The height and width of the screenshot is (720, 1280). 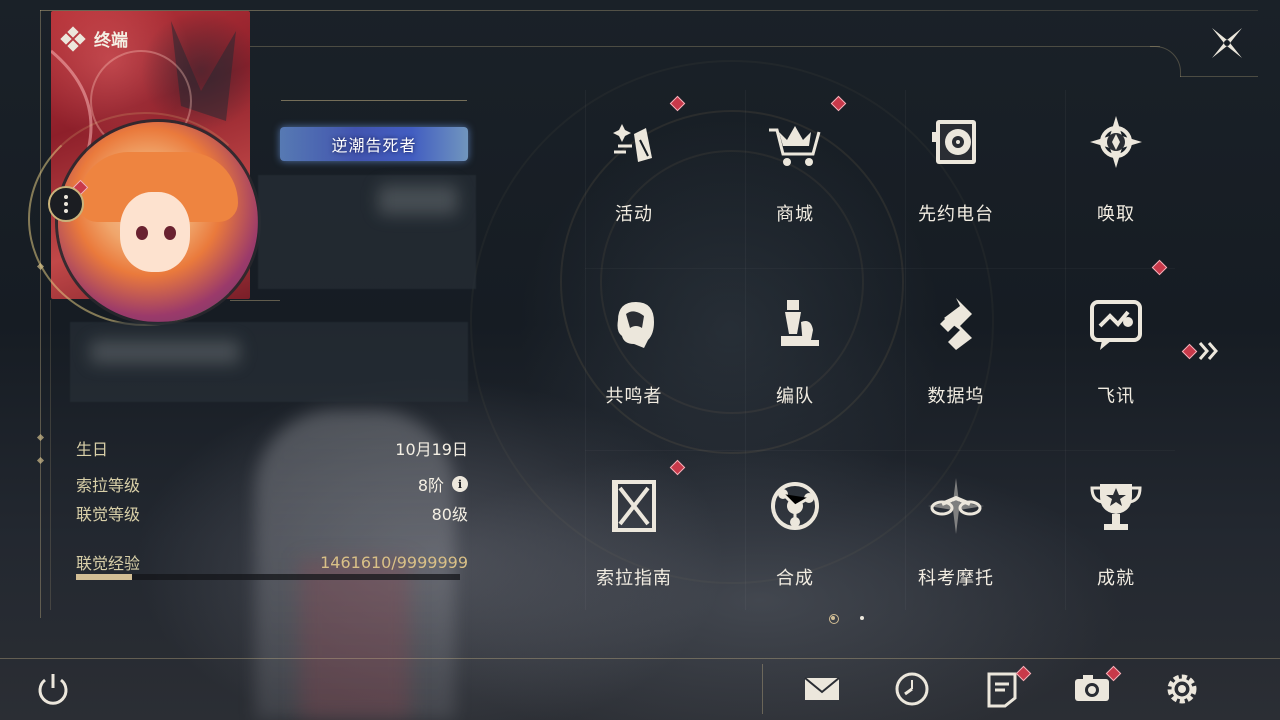 I want to click on menu-item-synthesis: 合成, so click(x=795, y=537).